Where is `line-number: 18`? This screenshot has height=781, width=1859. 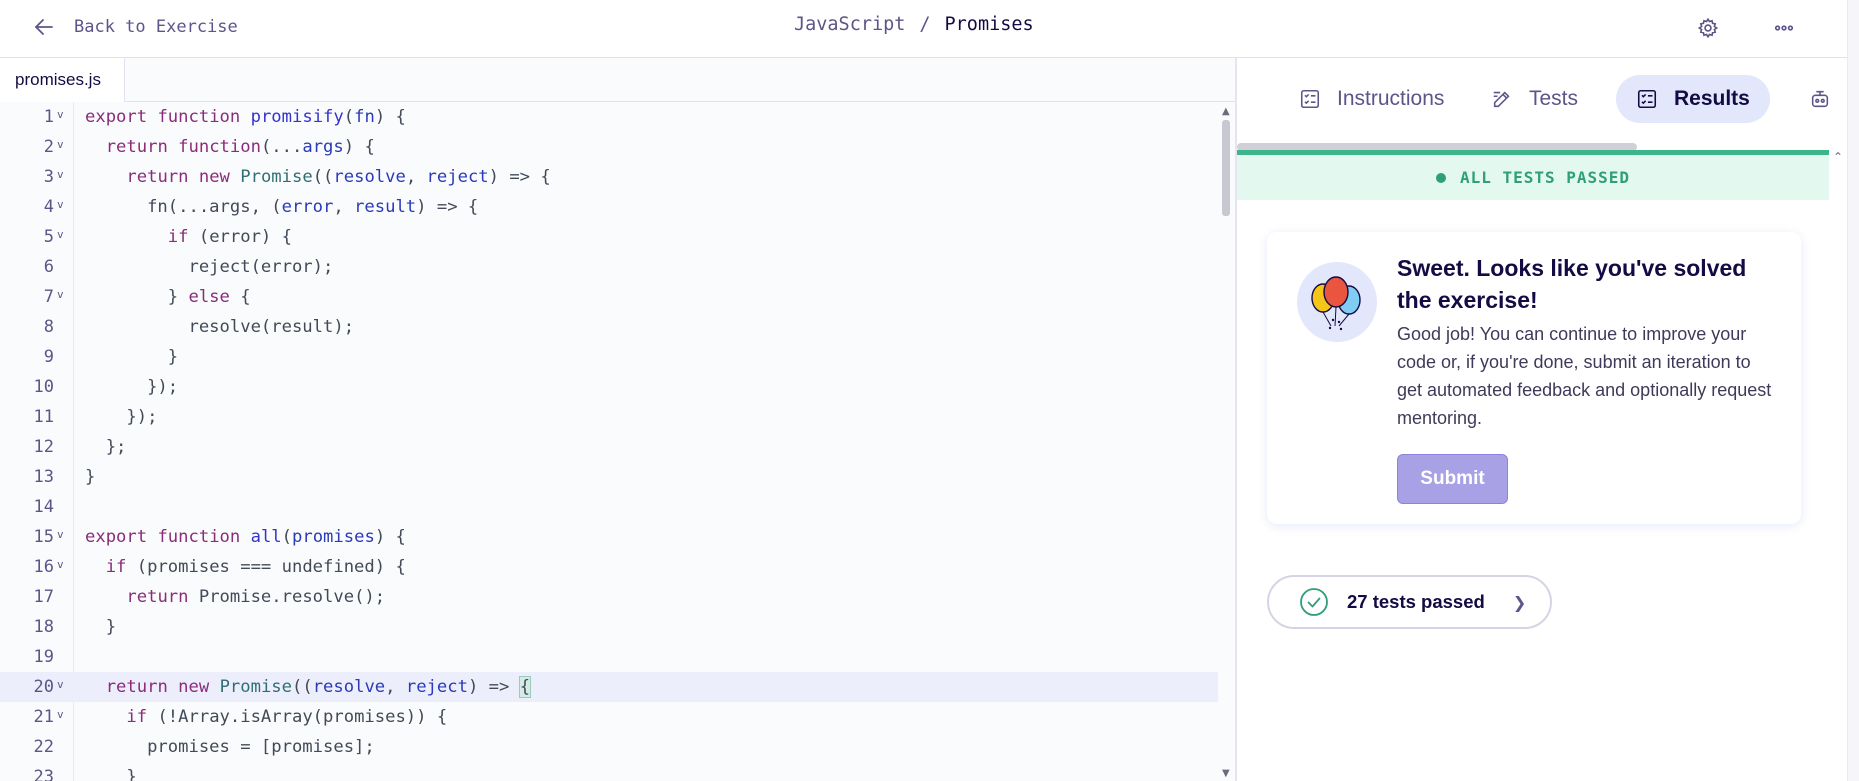
line-number: 18 is located at coordinates (43, 627).